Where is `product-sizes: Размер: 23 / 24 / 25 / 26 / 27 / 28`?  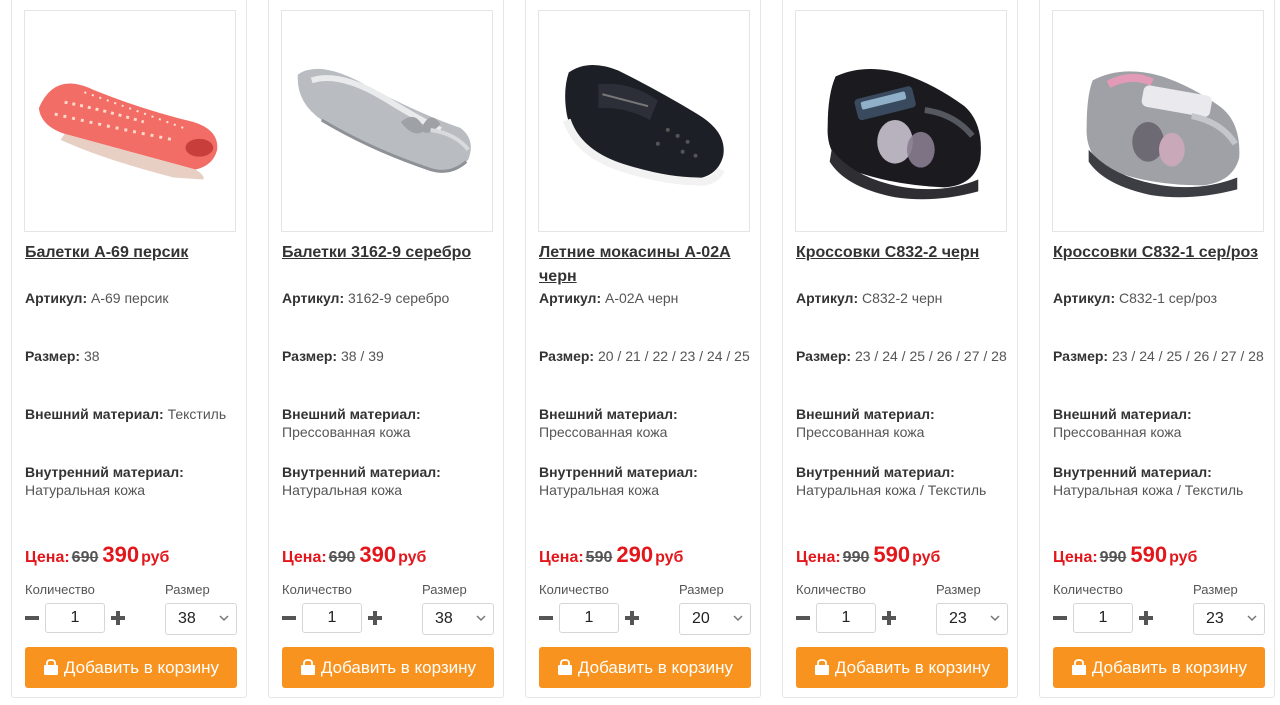
product-sizes: Размер: 23 / 24 / 25 / 26 / 27 / 28 is located at coordinates (1159, 356).